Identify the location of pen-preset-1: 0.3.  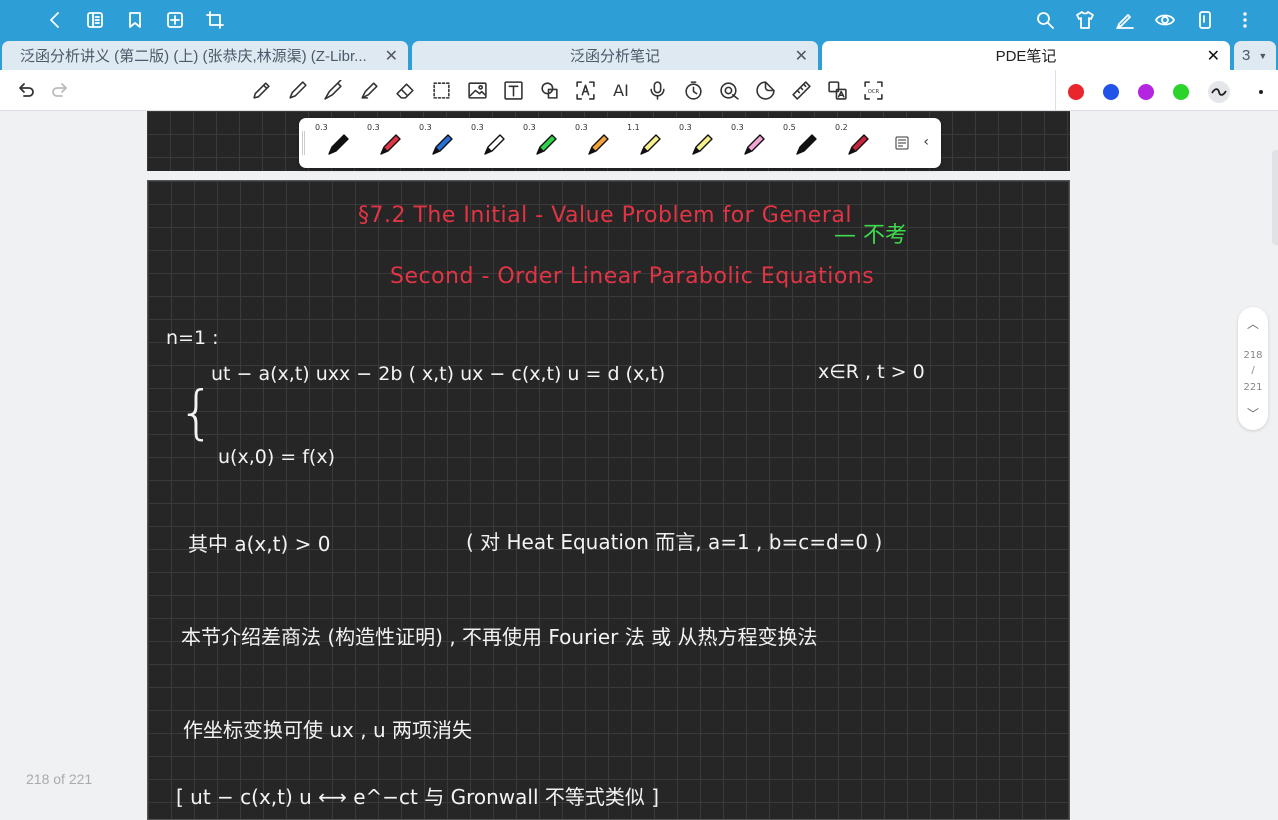
(389, 143).